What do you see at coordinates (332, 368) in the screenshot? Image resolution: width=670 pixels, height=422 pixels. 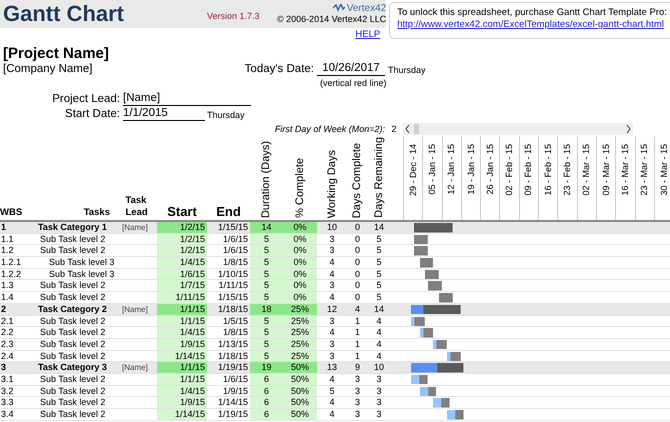 I see `table-cell-text: 13` at bounding box center [332, 368].